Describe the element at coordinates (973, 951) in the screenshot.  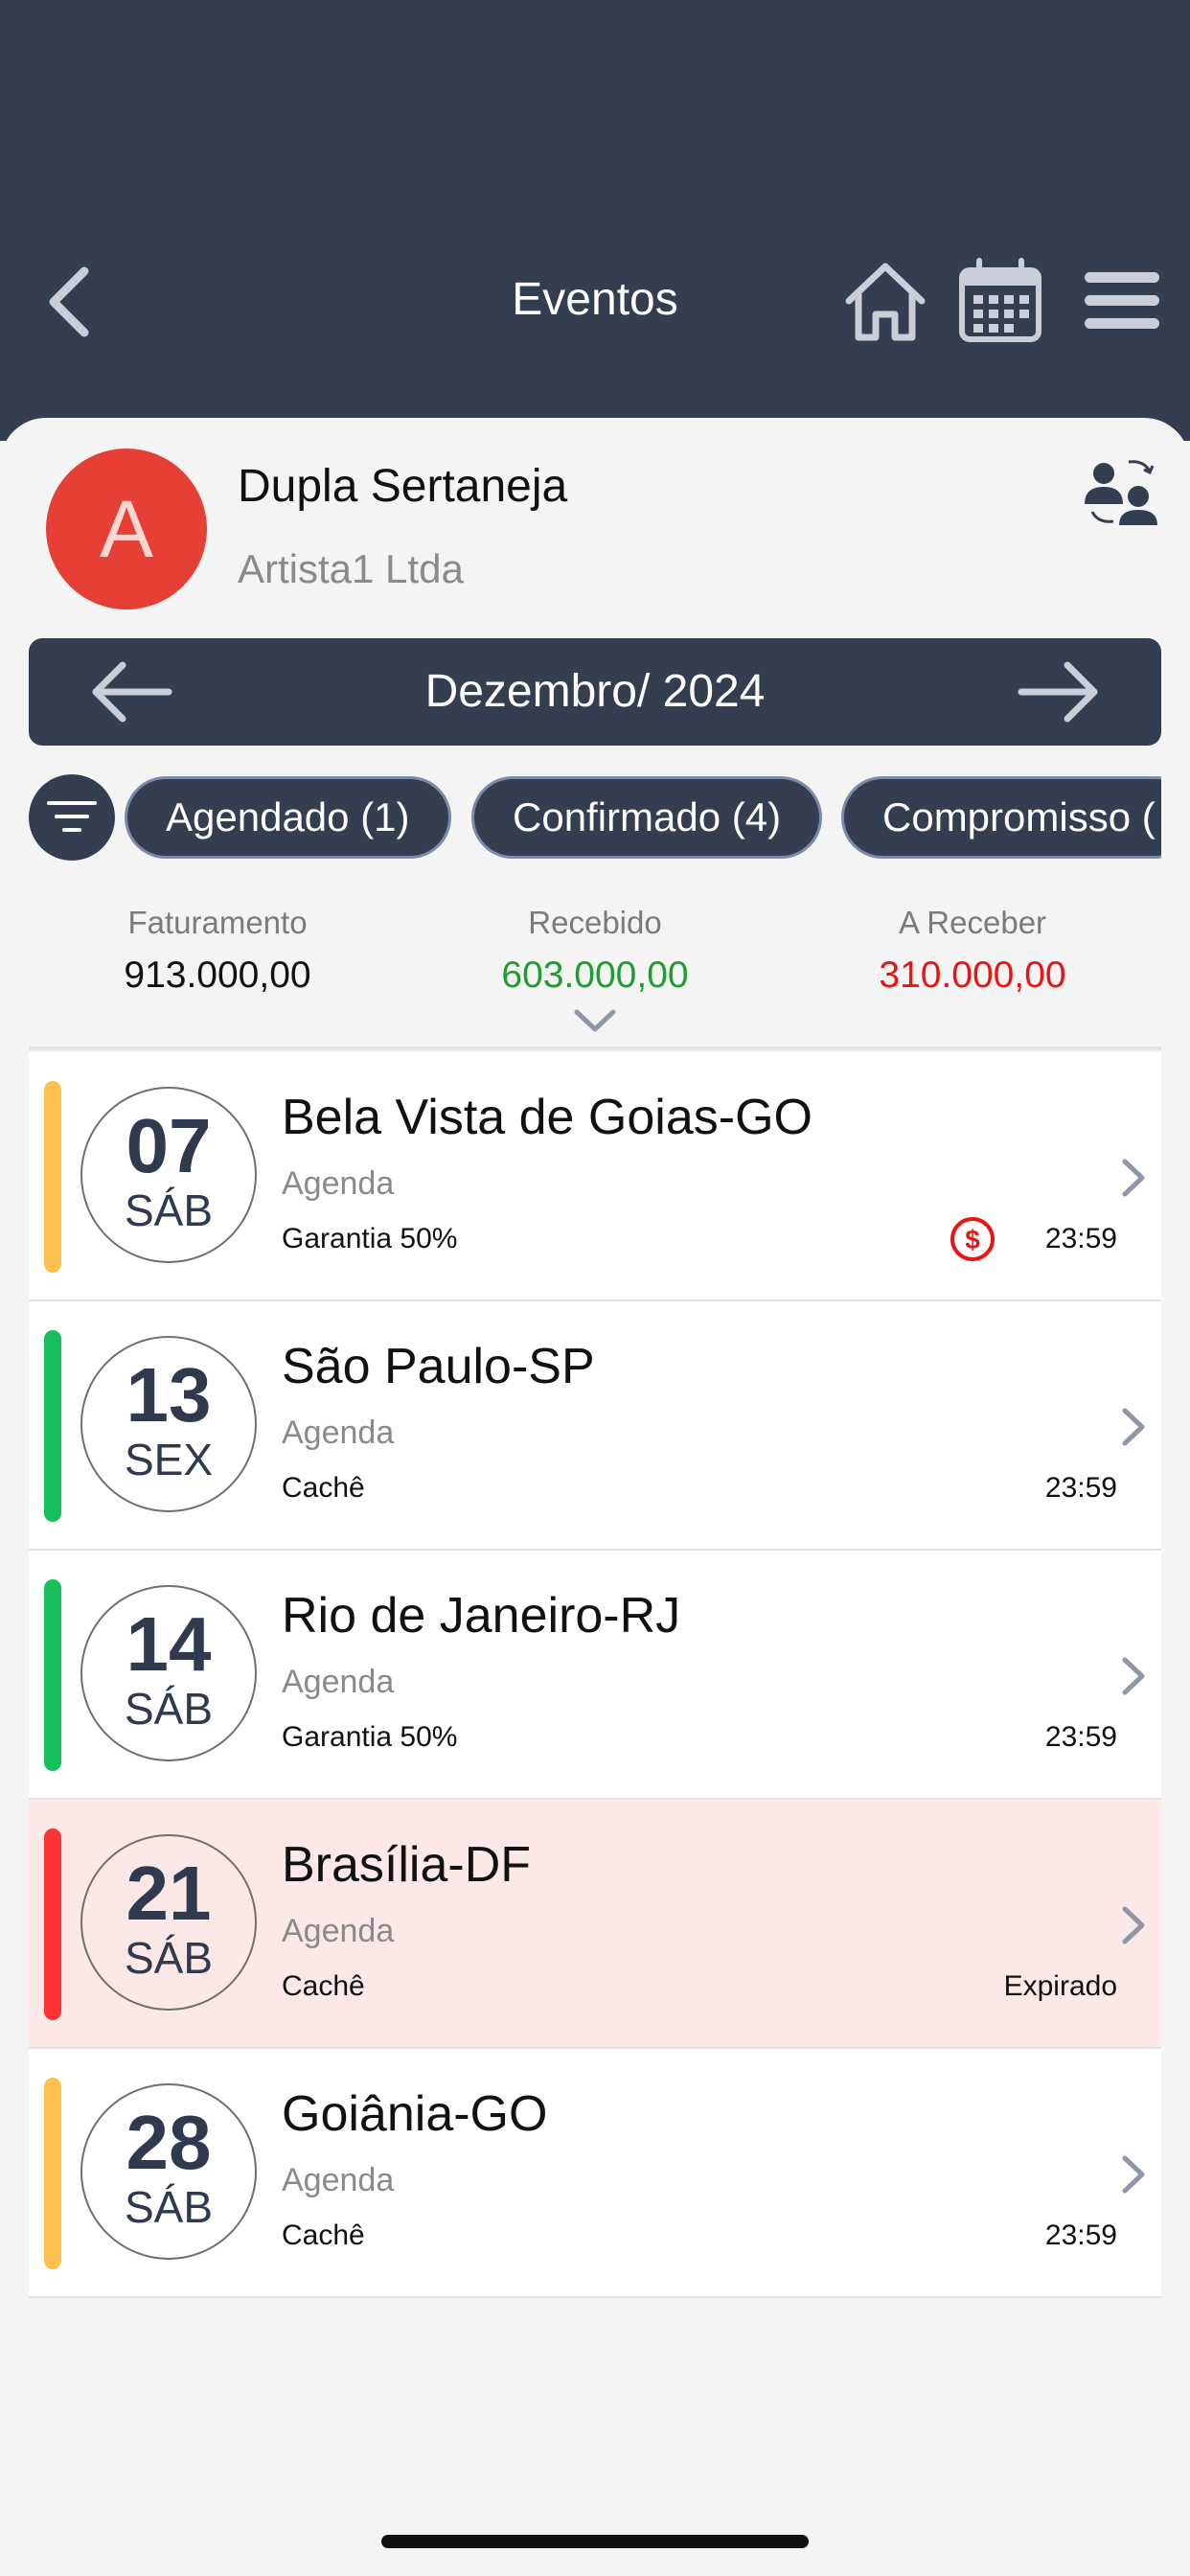
I see `receivable-summary: A Receber 310.000,00` at that location.